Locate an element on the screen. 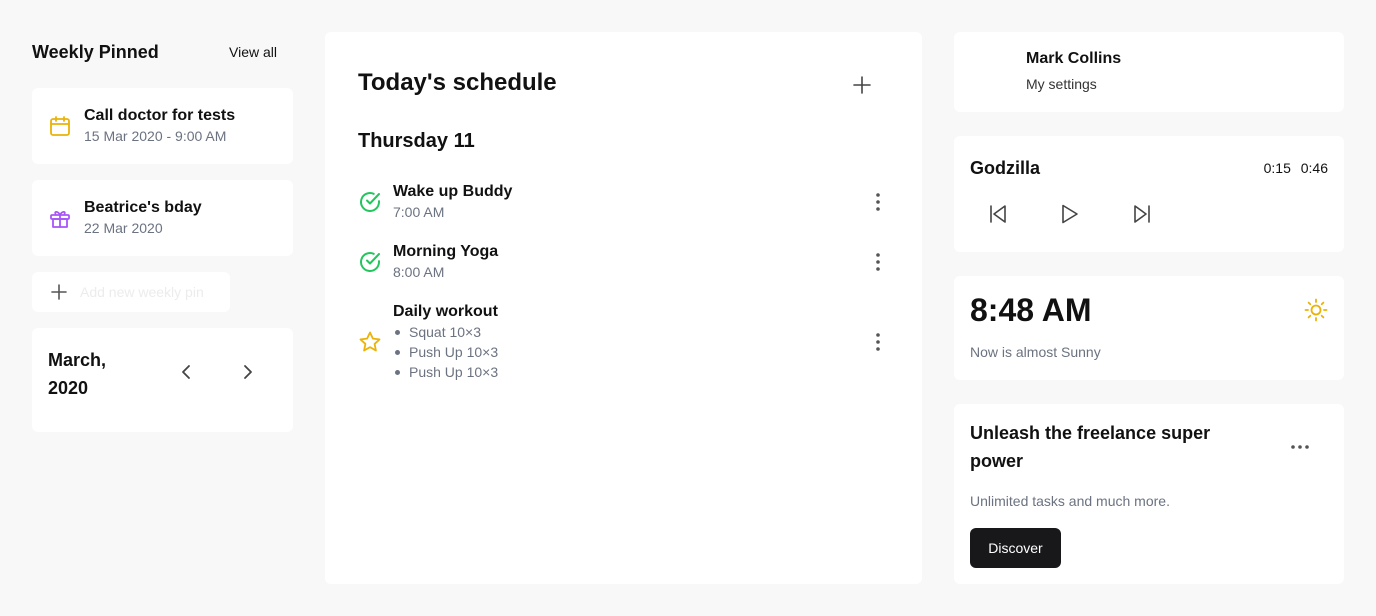 This screenshot has height=616, width=1376. pin-card: Beatrice's bday 22 Mar 2020 is located at coordinates (162, 218).